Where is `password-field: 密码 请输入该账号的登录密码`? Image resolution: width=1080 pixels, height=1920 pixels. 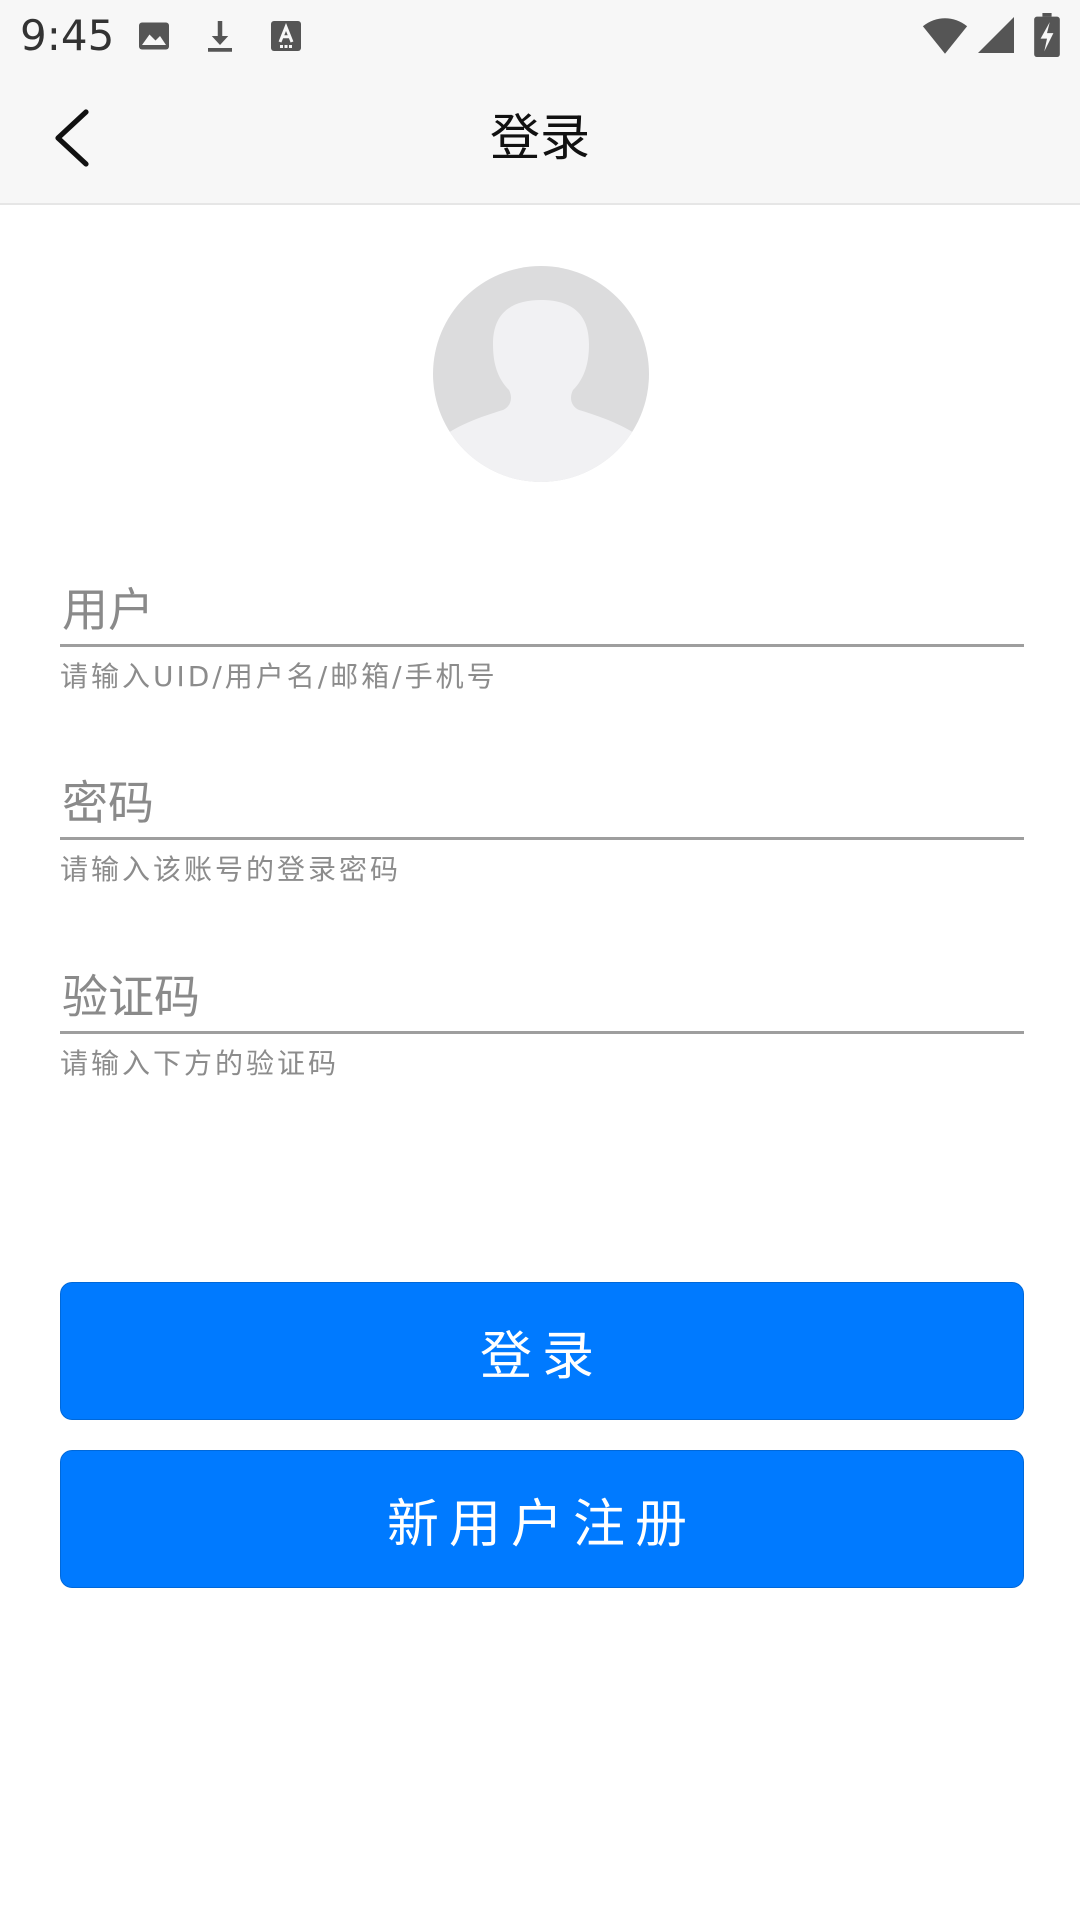 password-field: 密码 请输入该账号的登录密码 is located at coordinates (542, 830).